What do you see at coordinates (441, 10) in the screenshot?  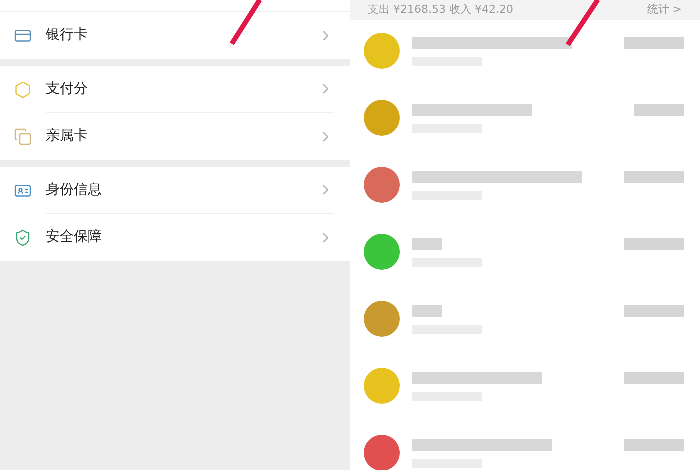 I see `bill-summary: 支出 ¥2168.53 收入 ¥42.20` at bounding box center [441, 10].